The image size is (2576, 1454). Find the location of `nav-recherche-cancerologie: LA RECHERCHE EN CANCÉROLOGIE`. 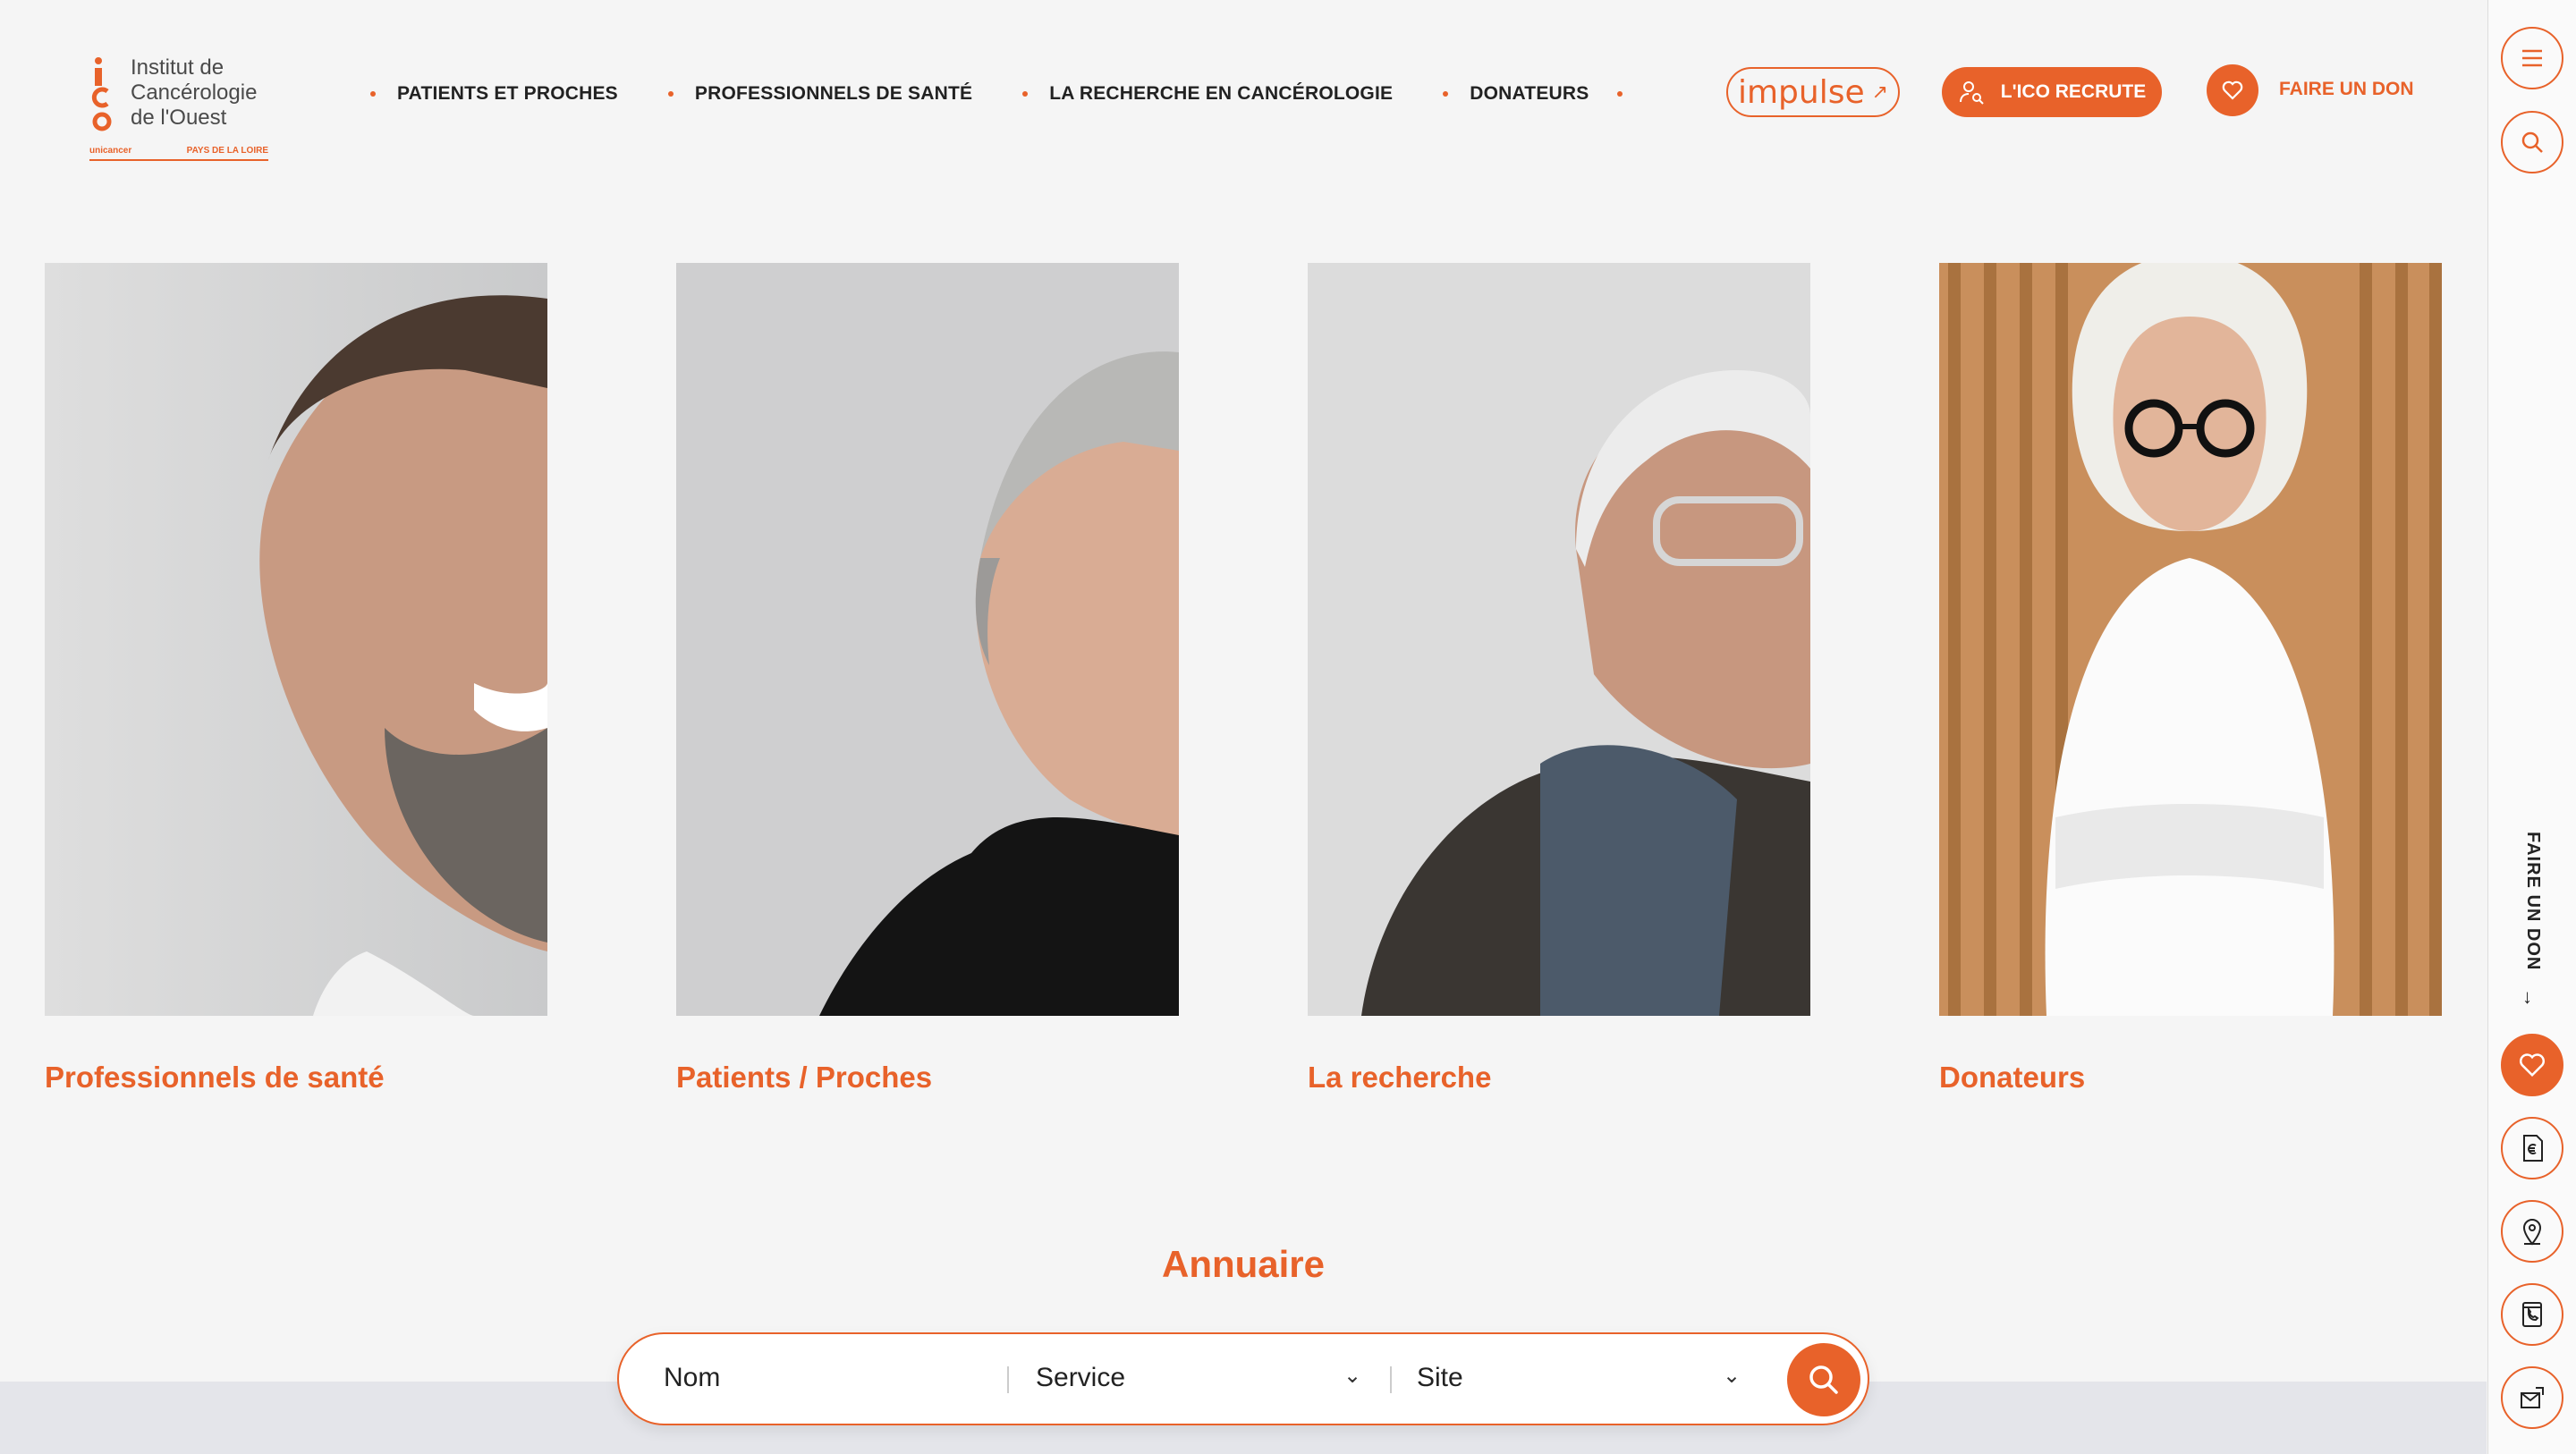

nav-recherche-cancerologie: LA RECHERCHE EN CANCÉROLOGIE is located at coordinates (1207, 94).